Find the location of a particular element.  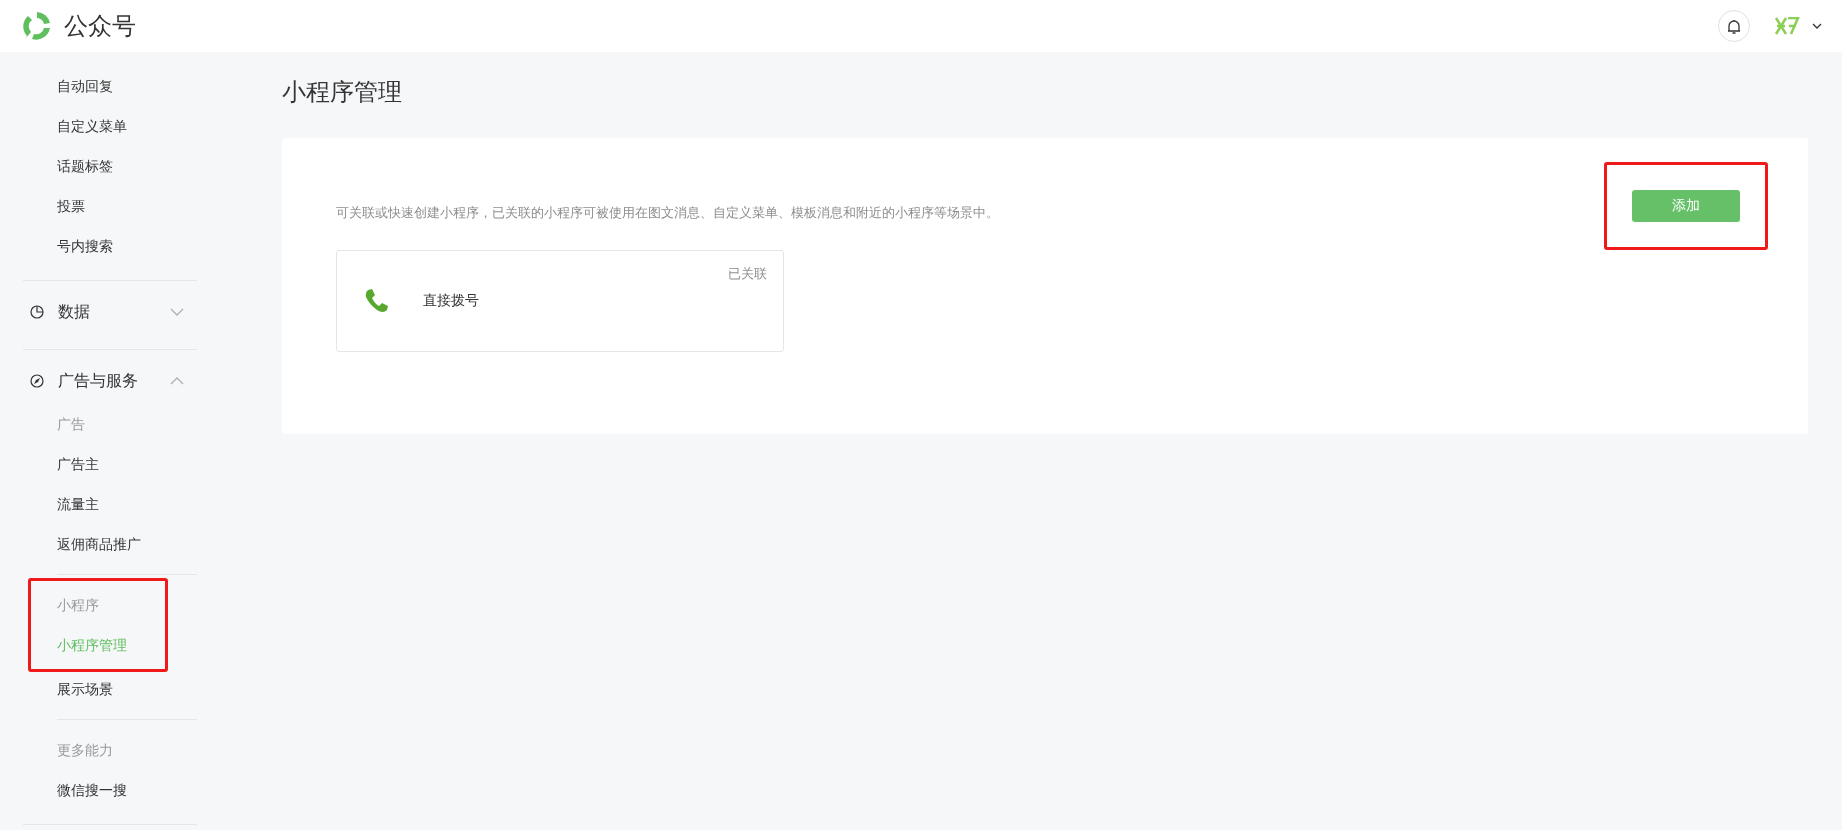

status-label: 已关联 is located at coordinates (747, 274).